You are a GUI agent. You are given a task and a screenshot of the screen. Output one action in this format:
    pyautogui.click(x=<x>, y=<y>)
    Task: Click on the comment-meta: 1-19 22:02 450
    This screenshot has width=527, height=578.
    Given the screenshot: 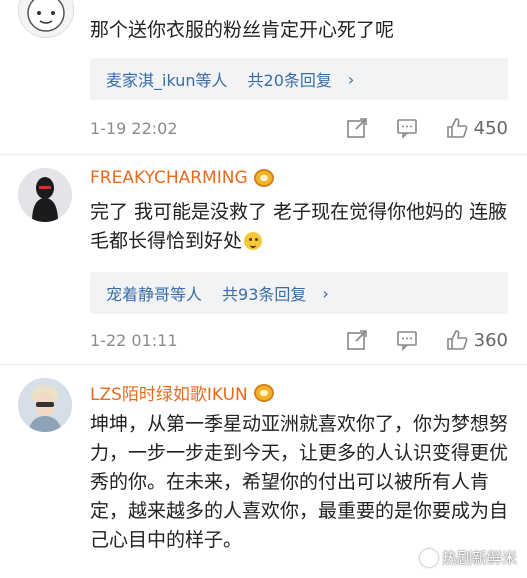 What is the action you would take?
    pyautogui.click(x=299, y=128)
    